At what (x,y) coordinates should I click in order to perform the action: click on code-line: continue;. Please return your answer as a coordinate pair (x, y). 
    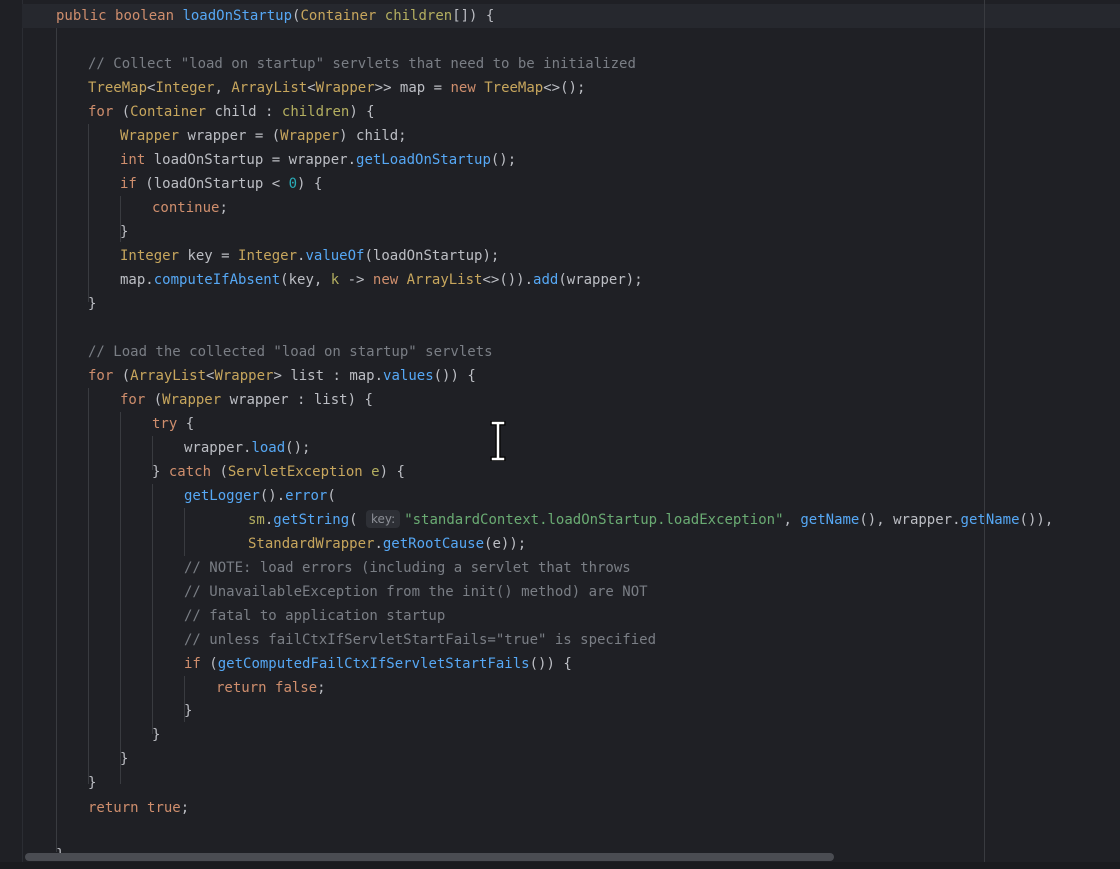
    Looking at the image, I should click on (571, 208).